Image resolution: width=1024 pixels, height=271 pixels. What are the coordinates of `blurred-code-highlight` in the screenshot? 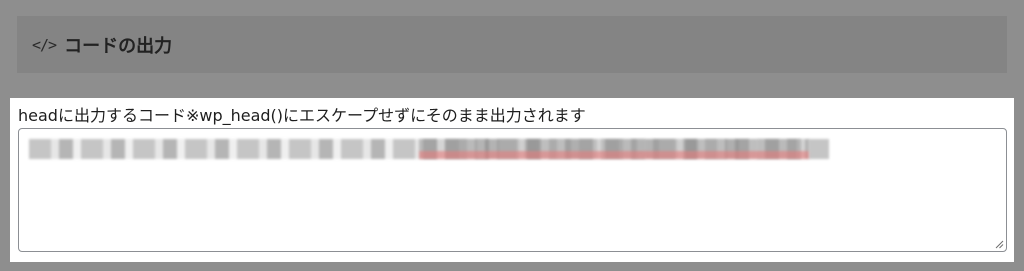 It's located at (614, 149).